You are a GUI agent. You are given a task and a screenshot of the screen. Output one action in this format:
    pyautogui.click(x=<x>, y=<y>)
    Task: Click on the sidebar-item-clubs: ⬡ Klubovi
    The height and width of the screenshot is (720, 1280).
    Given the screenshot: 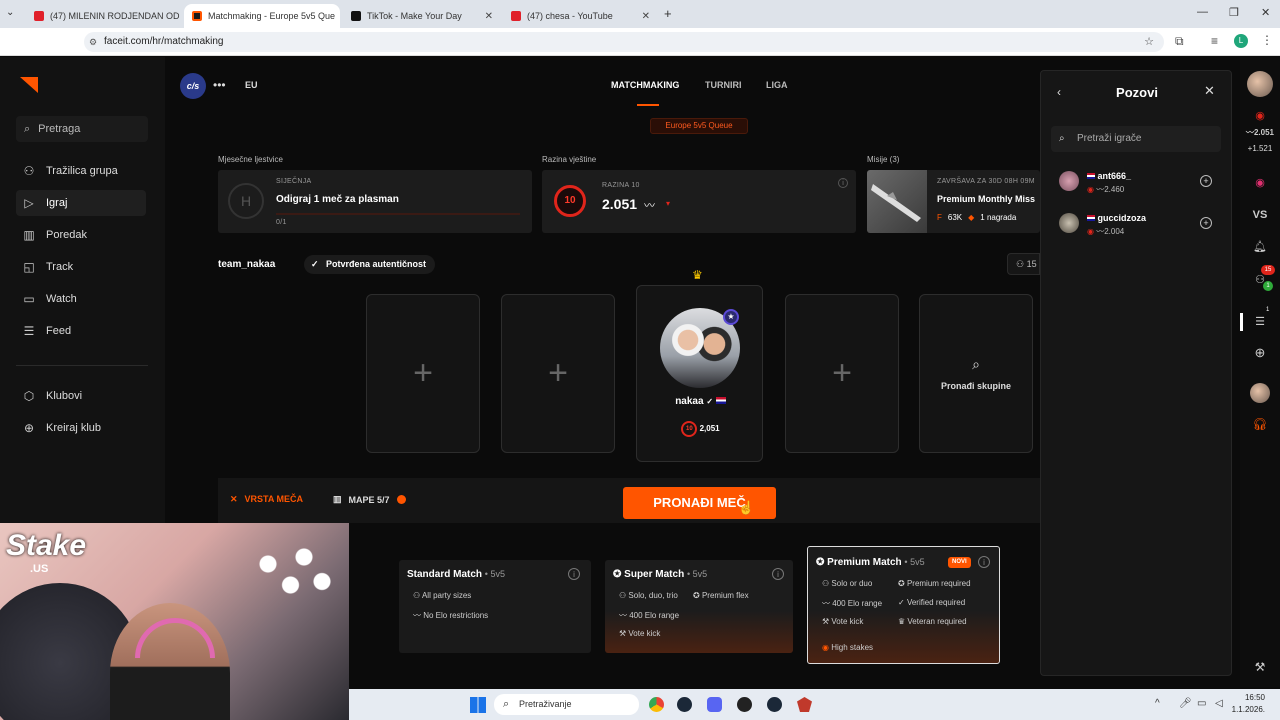 What is the action you would take?
    pyautogui.click(x=81, y=396)
    